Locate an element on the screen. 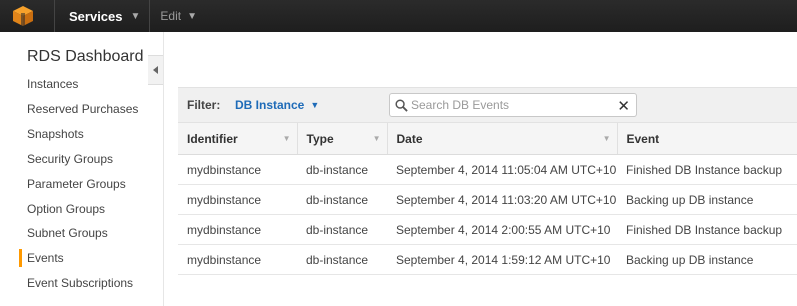 The image size is (797, 306). column-header-identifier: Identifier ▼ is located at coordinates (237, 138).